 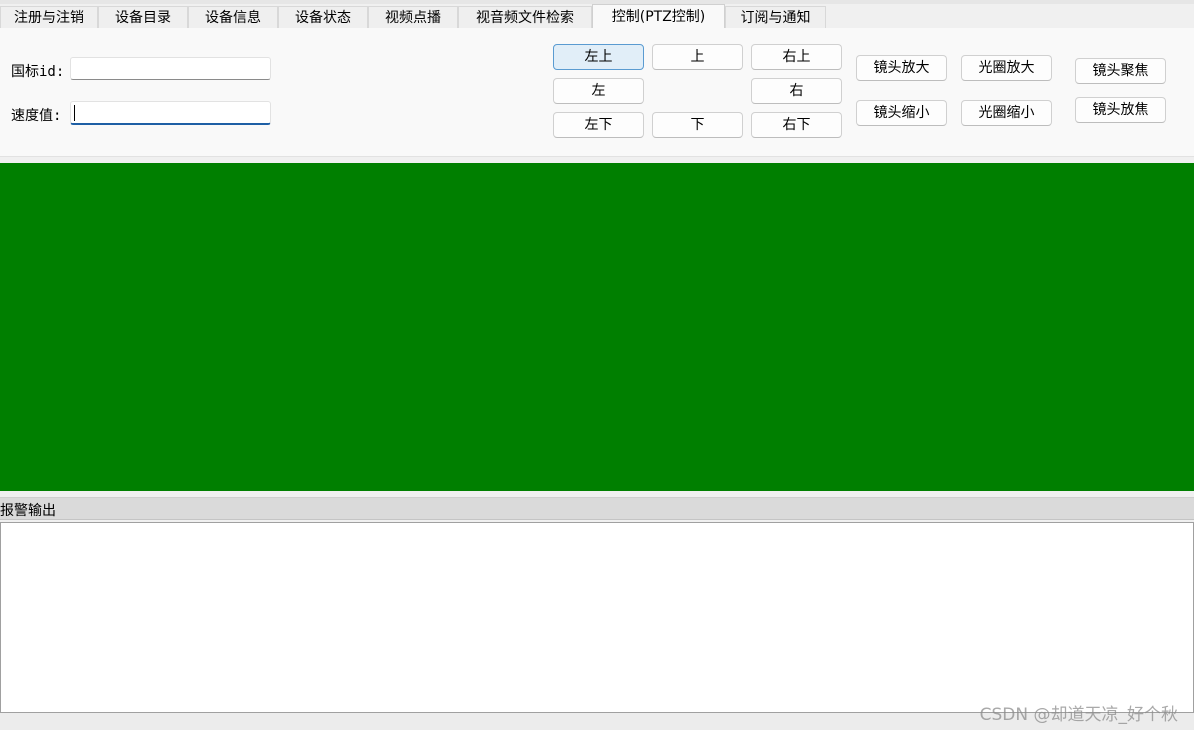 I want to click on ptz-up-right-button: 右上, so click(x=796, y=57).